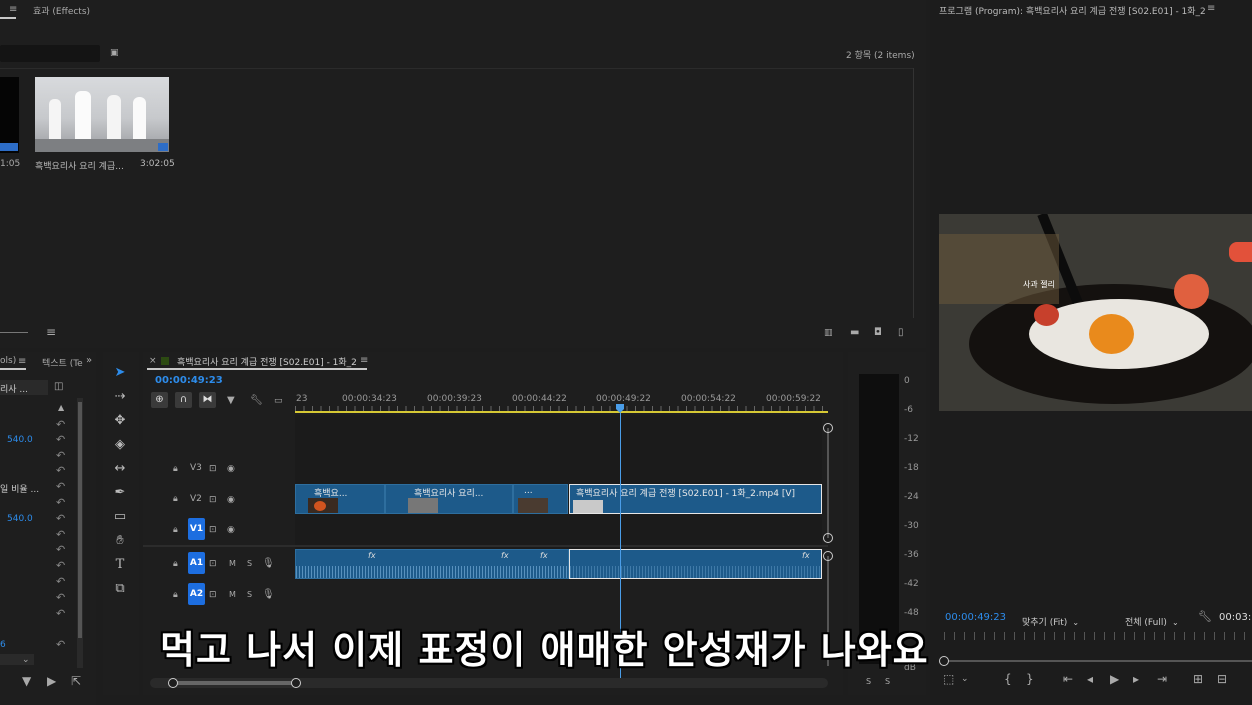 This screenshot has width=1252, height=705. What do you see at coordinates (695, 499) in the screenshot?
I see `video-clip-selected: 흑백요리사 요리 계급 전쟁 [S02.E01] - 1화_2.mp4 [V]` at bounding box center [695, 499].